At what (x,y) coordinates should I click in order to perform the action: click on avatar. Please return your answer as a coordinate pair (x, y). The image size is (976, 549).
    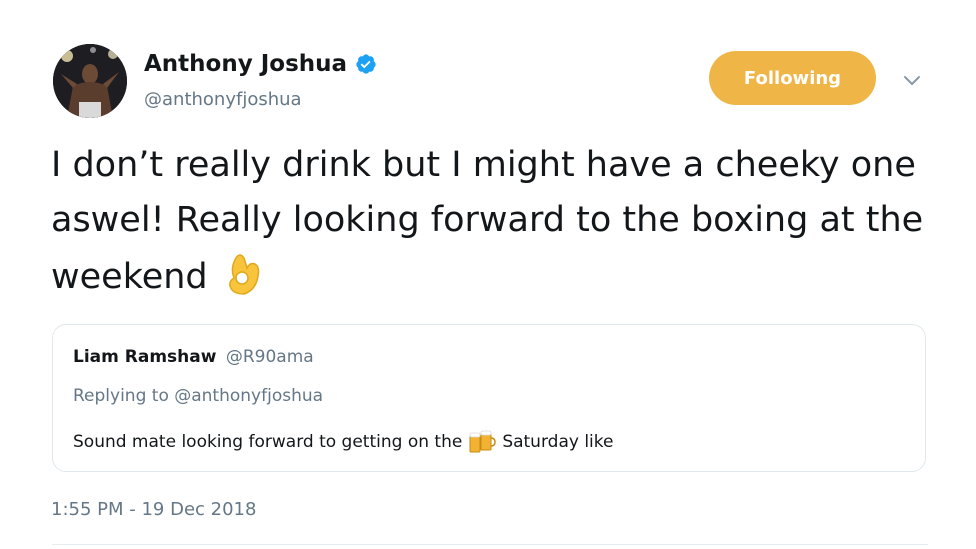
    Looking at the image, I should click on (90, 81).